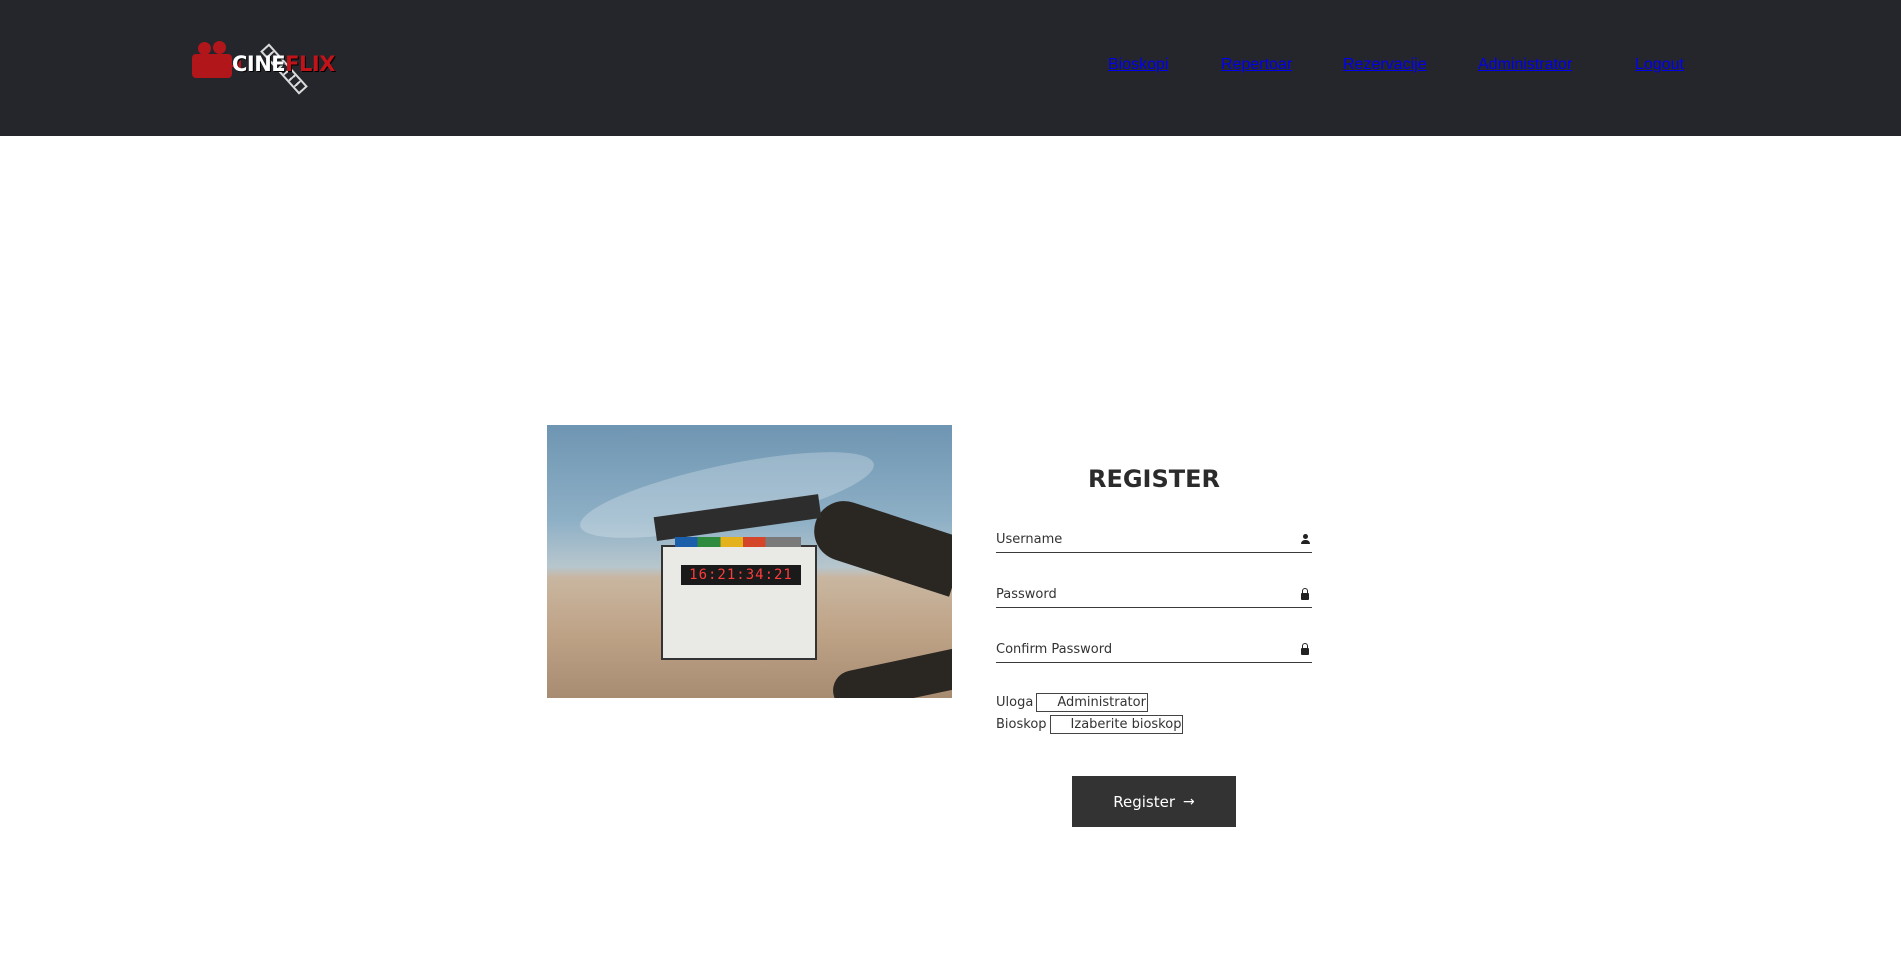  Describe the element at coordinates (1116, 724) in the screenshot. I see `cinema-select: Izaberite bioskop` at that location.